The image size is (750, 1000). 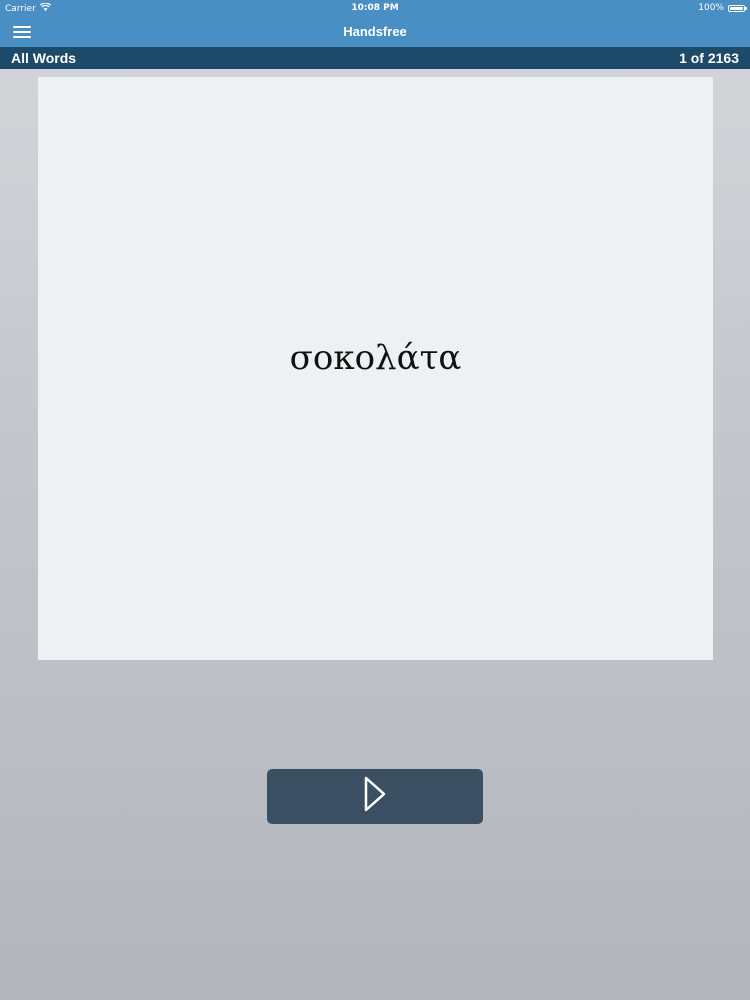 I want to click on battery-fill, so click(x=736, y=8).